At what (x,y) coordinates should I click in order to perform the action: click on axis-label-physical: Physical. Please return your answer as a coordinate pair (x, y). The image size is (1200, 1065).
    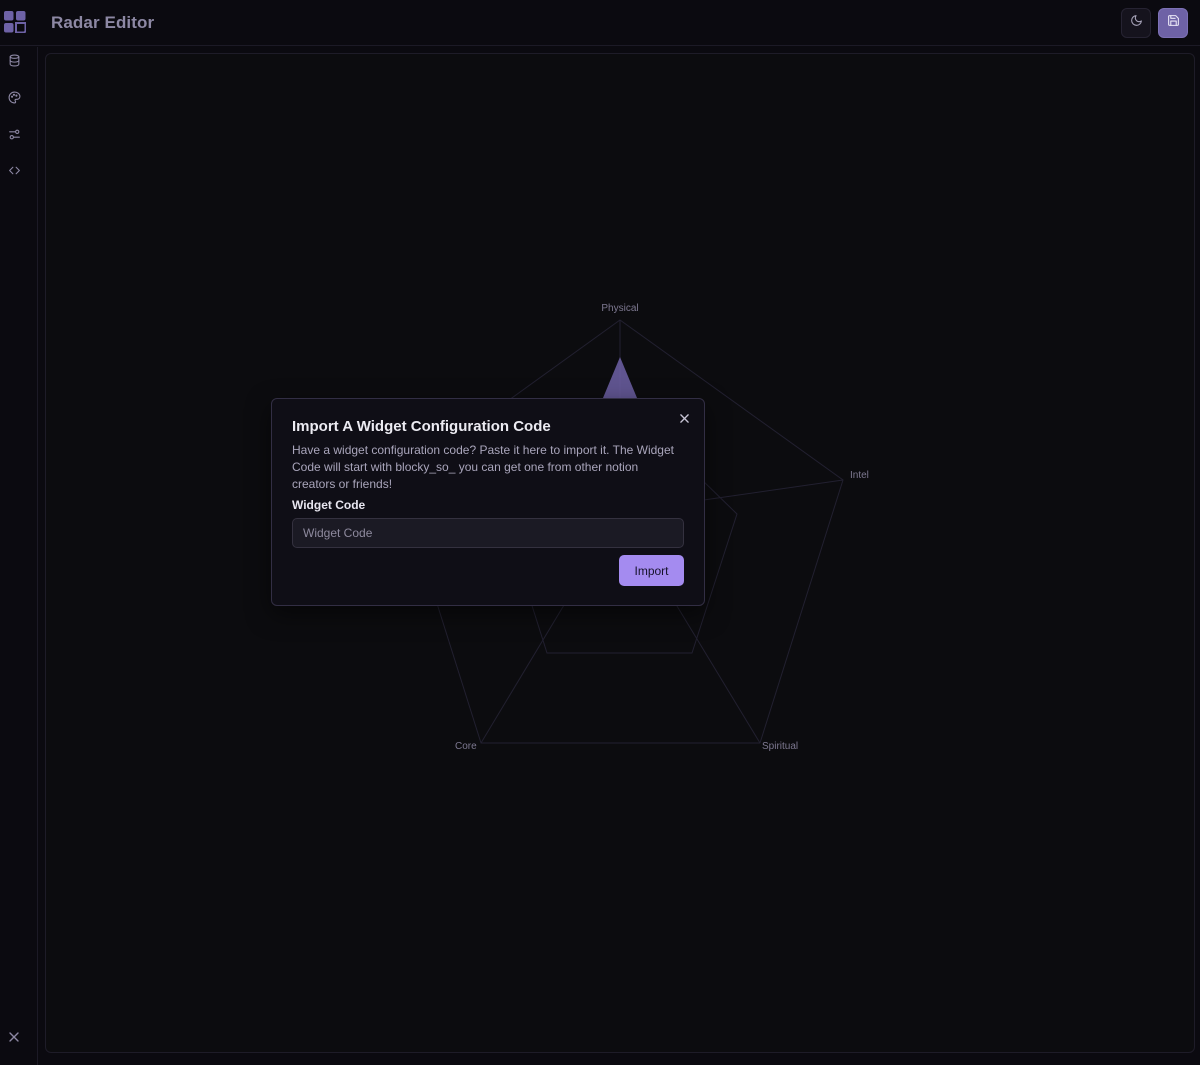
    Looking at the image, I should click on (619, 308).